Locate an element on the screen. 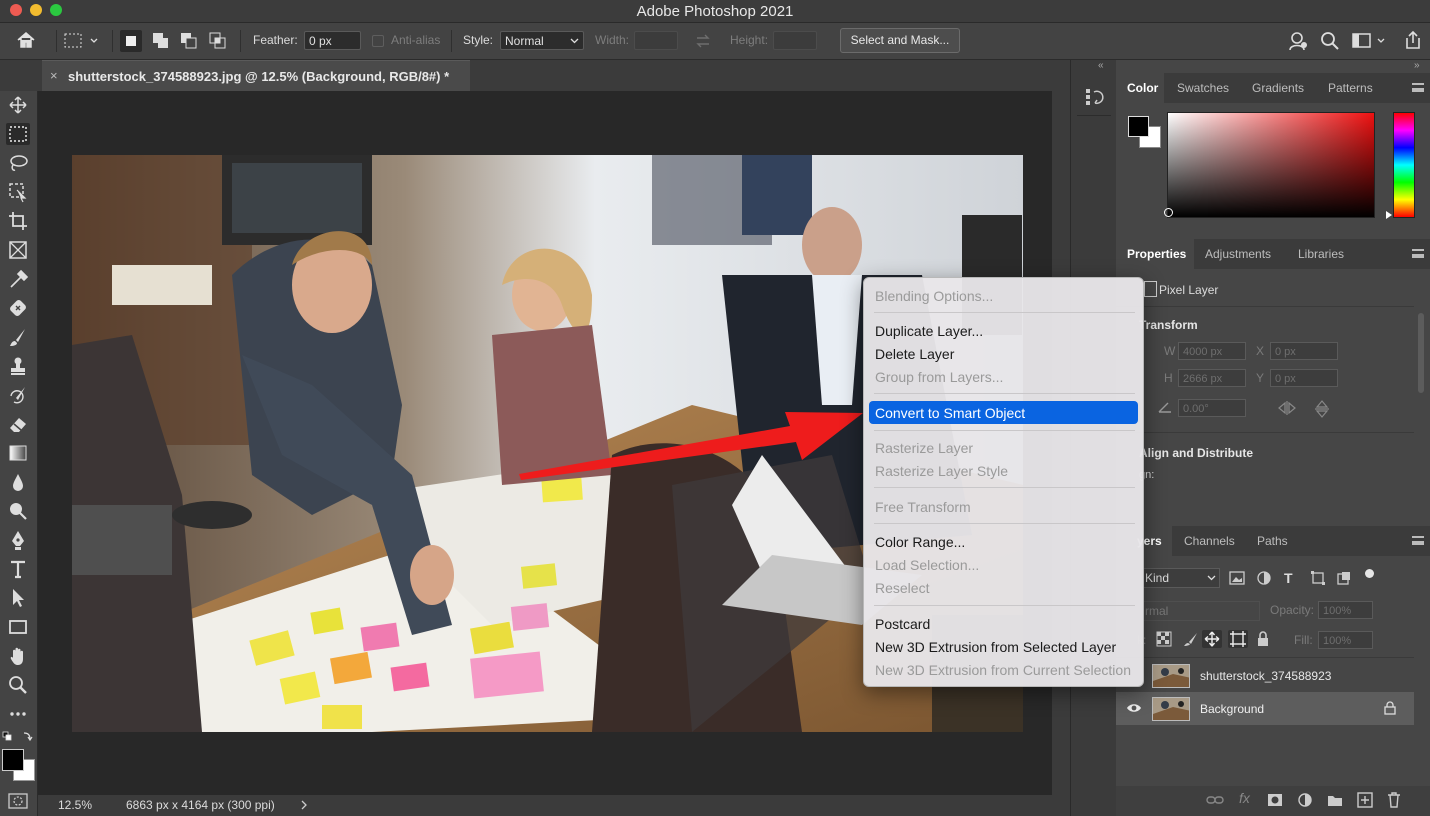 The height and width of the screenshot is (816, 1430). blur-icon is located at coordinates (18, 482).